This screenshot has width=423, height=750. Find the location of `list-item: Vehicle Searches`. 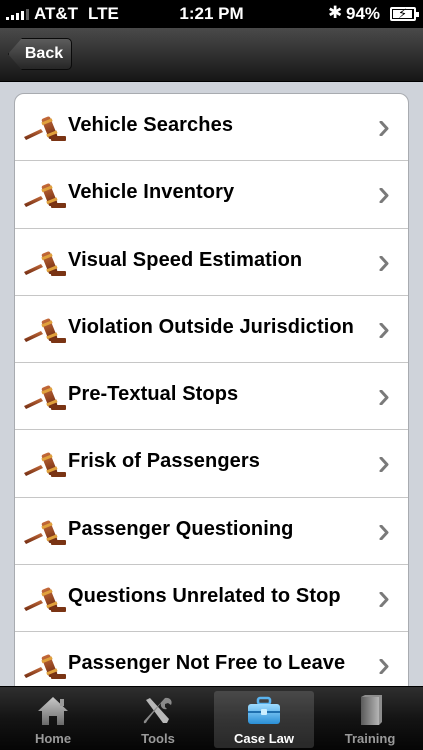

list-item: Vehicle Searches is located at coordinates (211, 128).